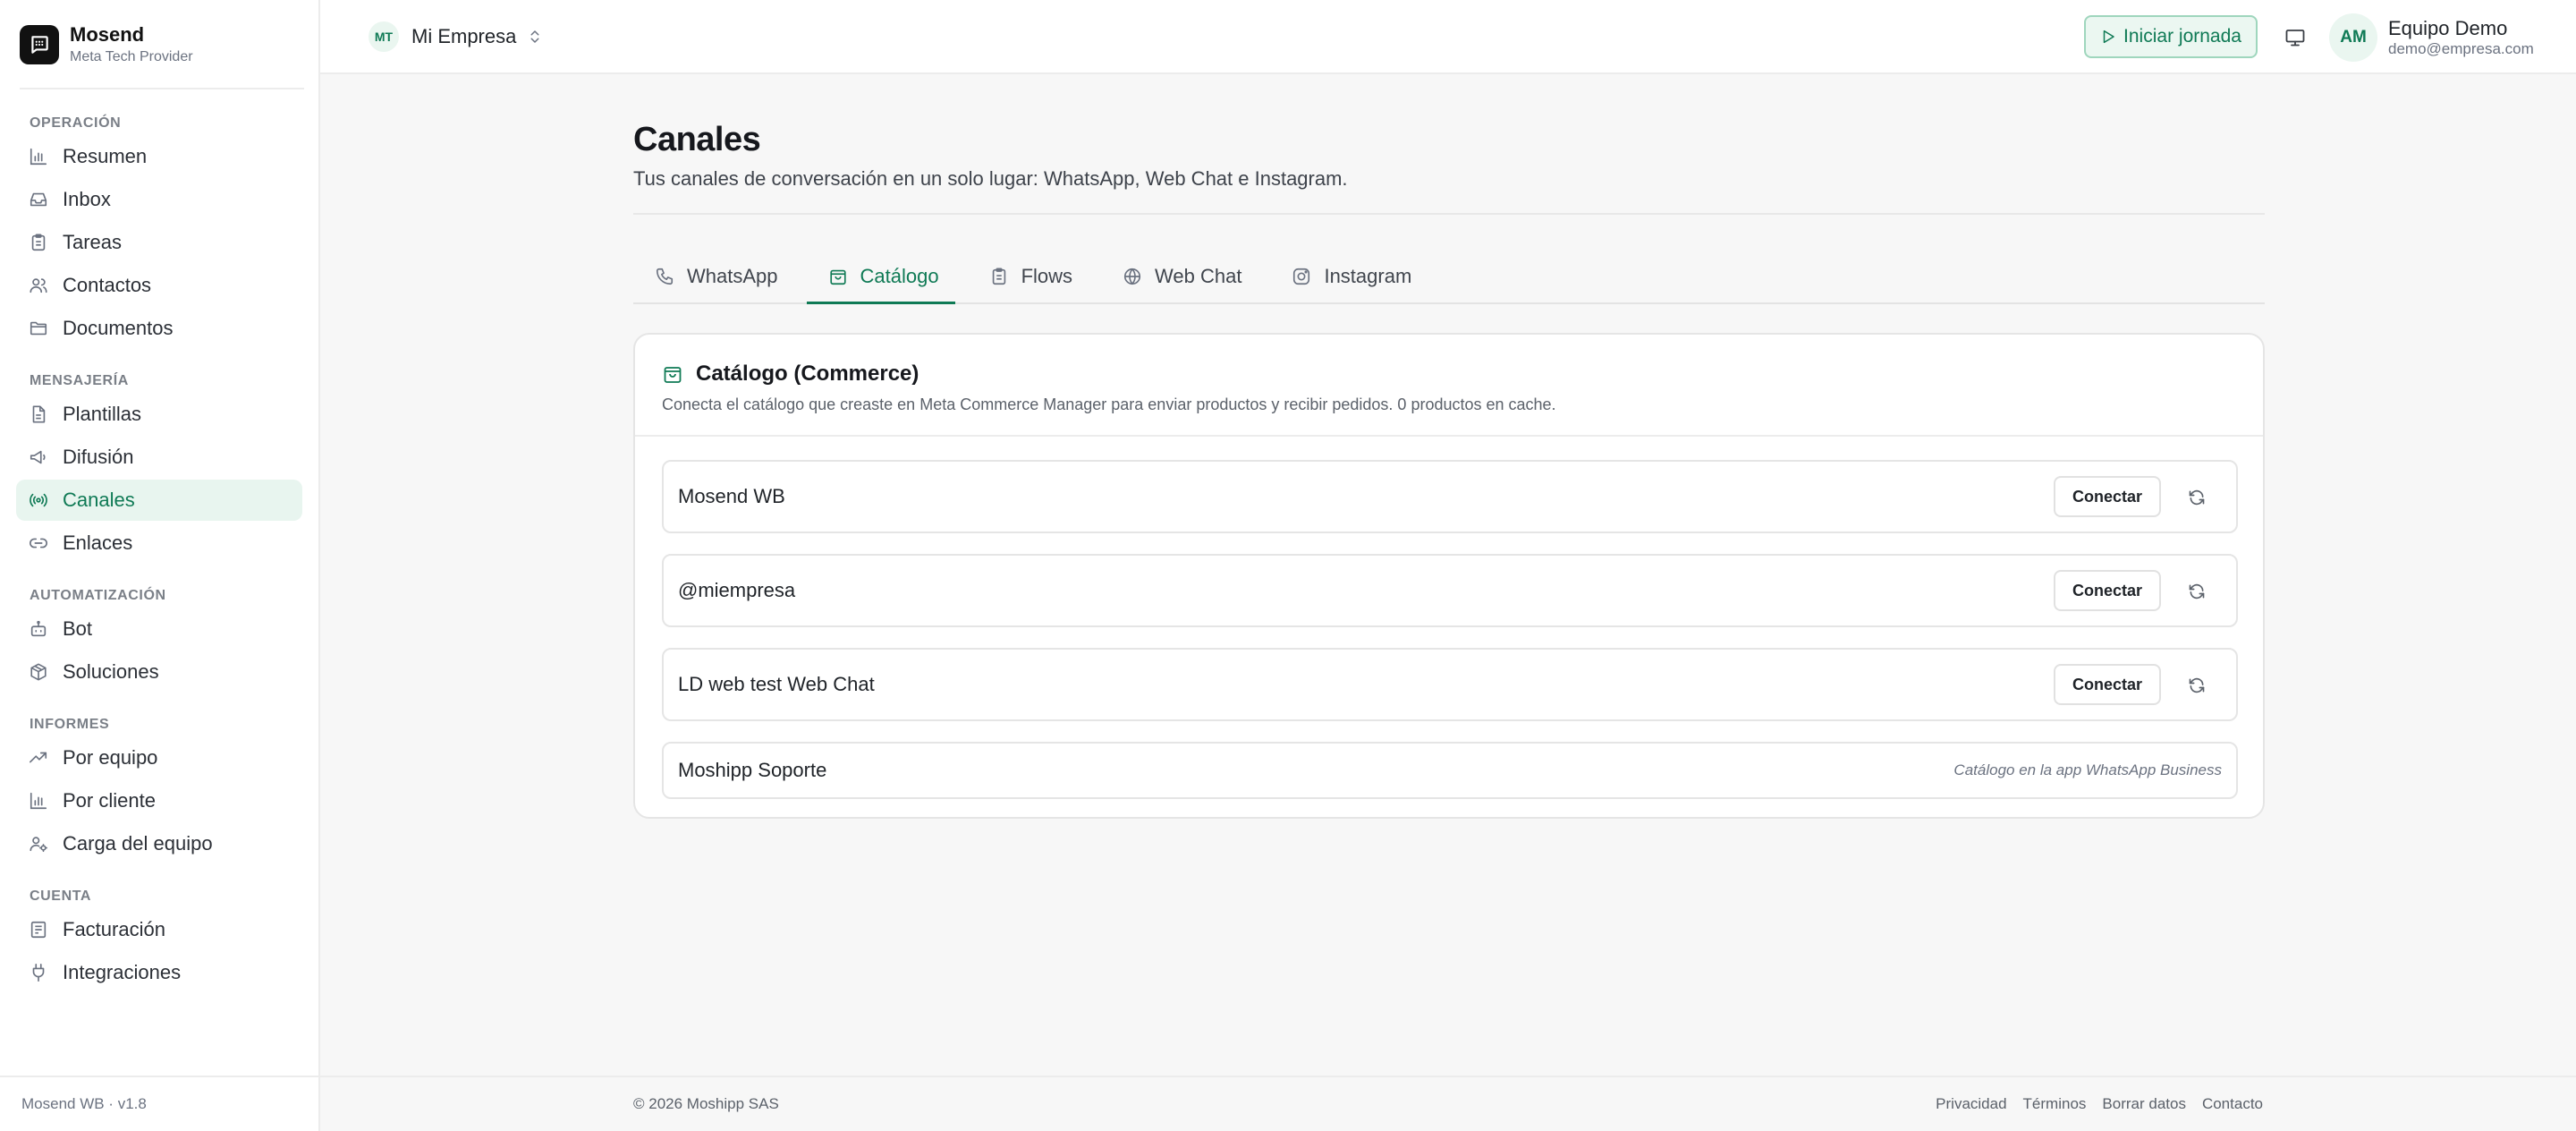 The height and width of the screenshot is (1131, 2576). Describe the element at coordinates (38, 757) in the screenshot. I see `trending-up-icon` at that location.